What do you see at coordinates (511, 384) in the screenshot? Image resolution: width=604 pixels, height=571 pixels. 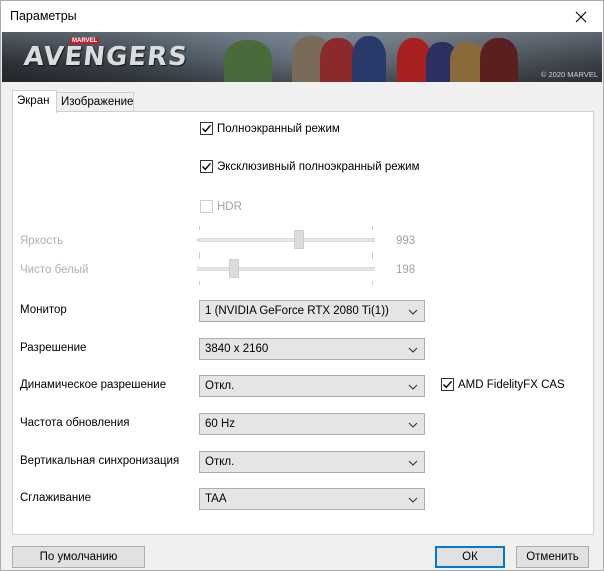 I see `fidelityfx-cas-label: AMD FidelityFX CAS` at bounding box center [511, 384].